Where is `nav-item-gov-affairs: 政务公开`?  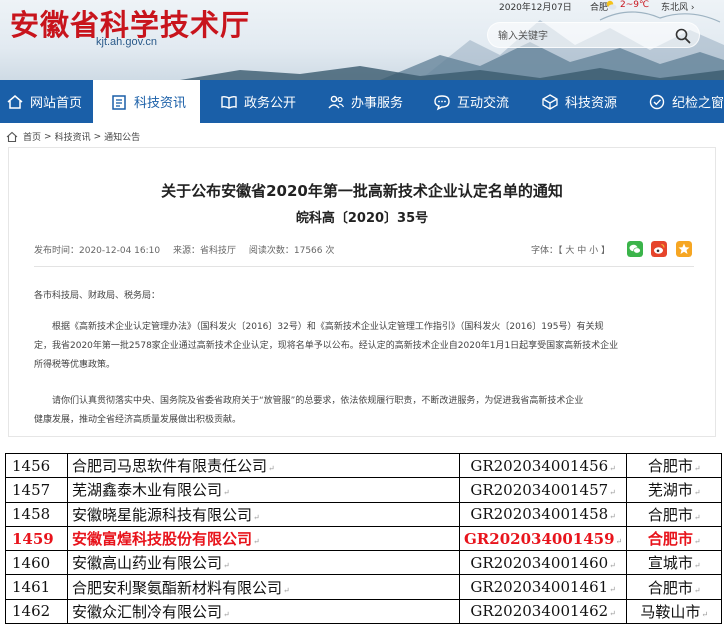 nav-item-gov-affairs: 政务公开 is located at coordinates (258, 101).